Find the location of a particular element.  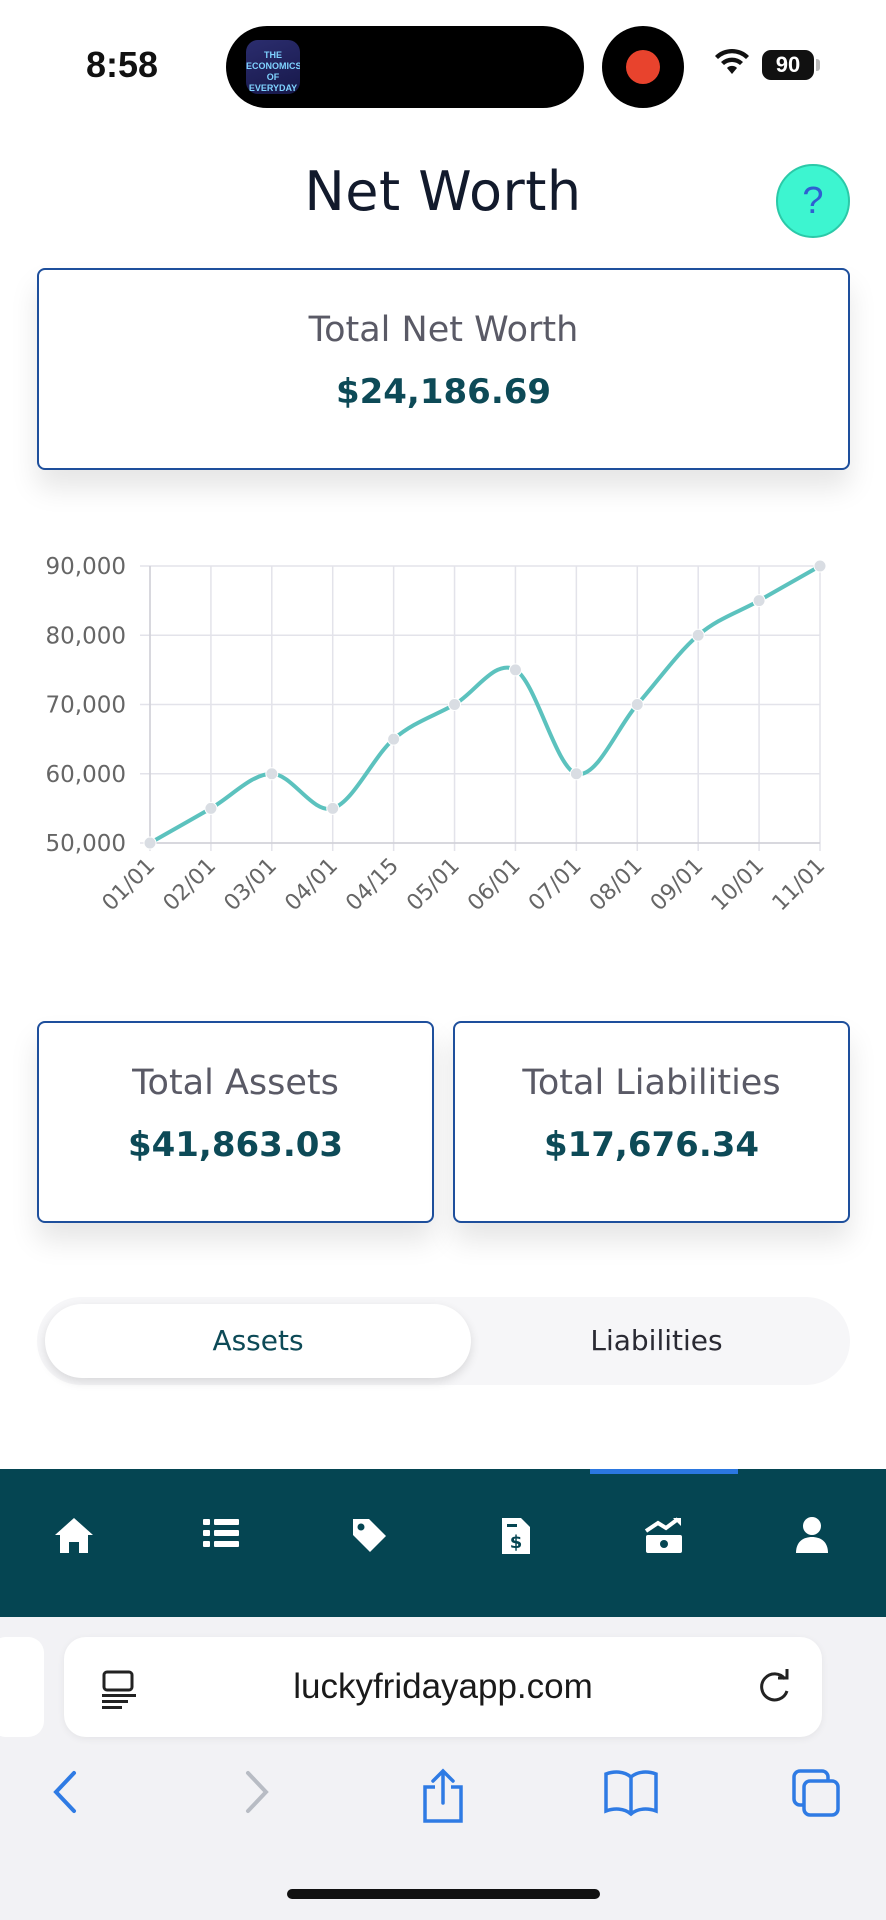

battery-icon: 90 is located at coordinates (788, 65).